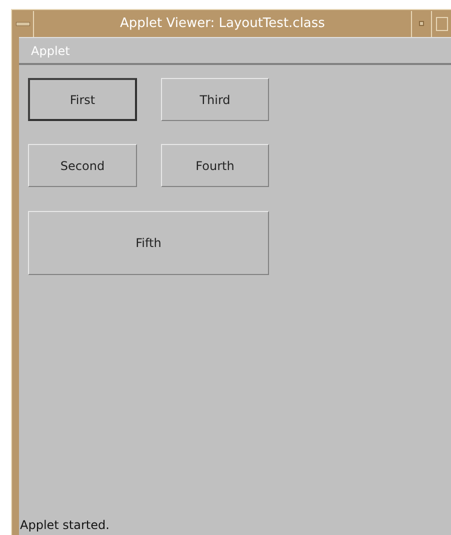 The width and height of the screenshot is (451, 535). What do you see at coordinates (148, 243) in the screenshot?
I see `push-button: Fifth` at bounding box center [148, 243].